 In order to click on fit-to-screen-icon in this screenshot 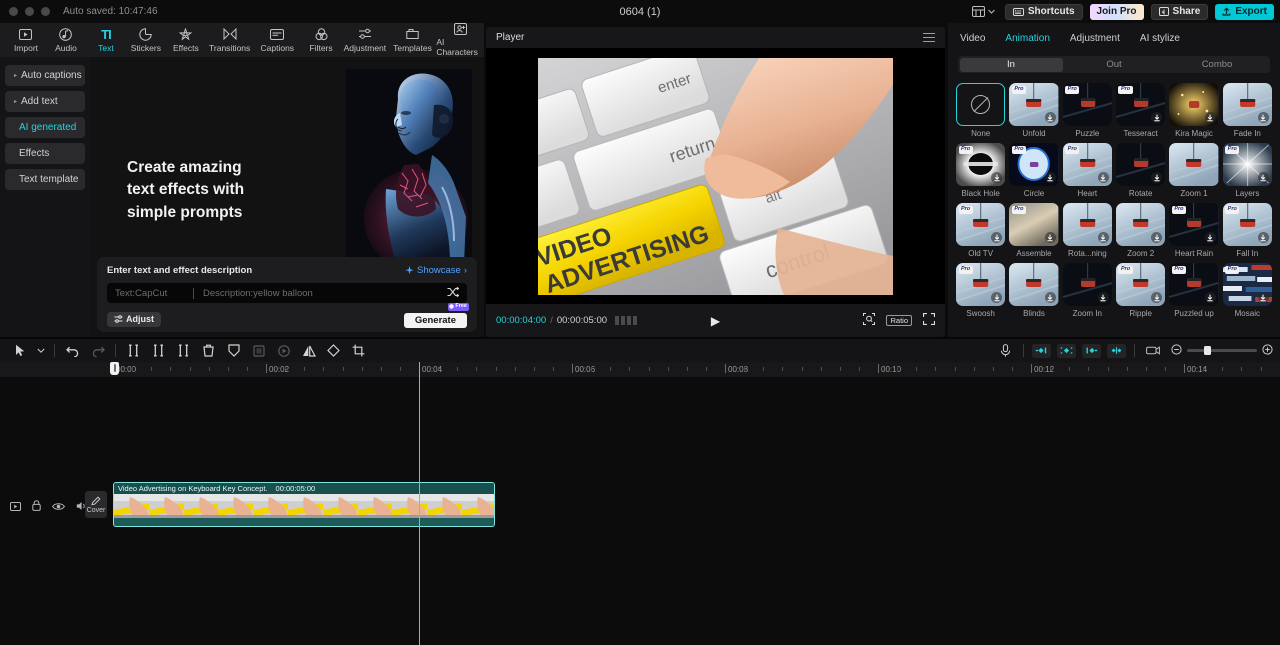, I will do `click(869, 321)`.